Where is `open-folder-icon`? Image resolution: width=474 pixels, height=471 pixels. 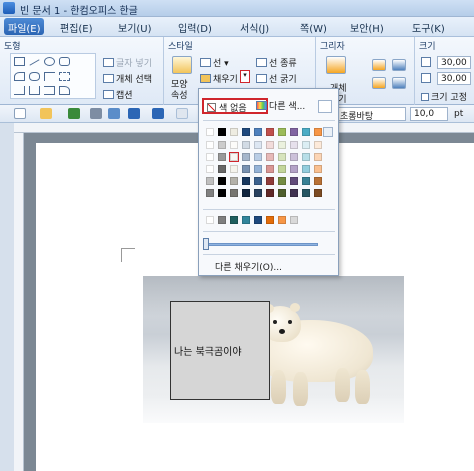 open-folder-icon is located at coordinates (46, 113).